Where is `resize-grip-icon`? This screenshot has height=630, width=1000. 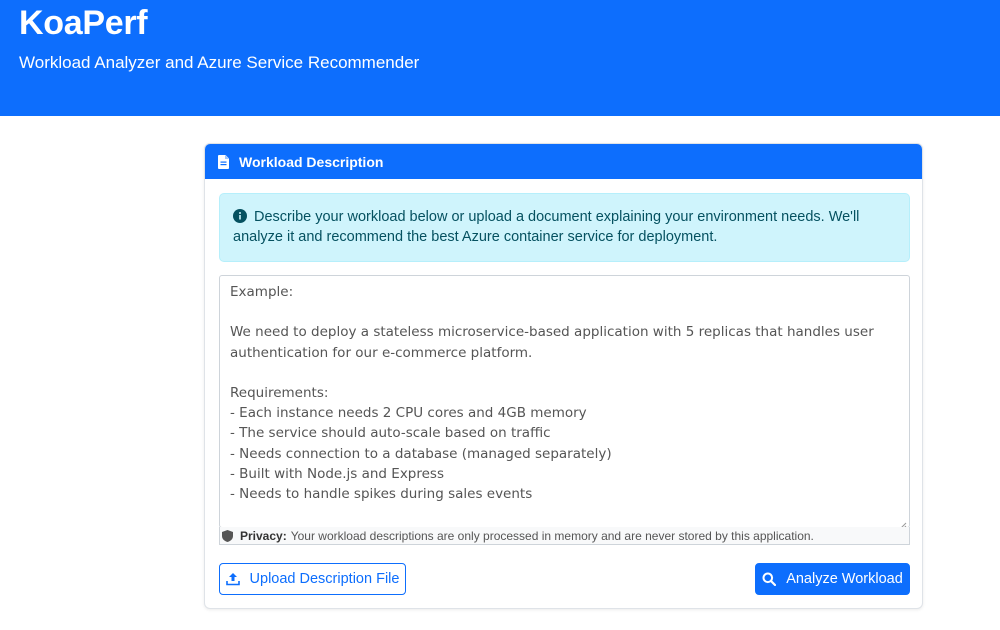 resize-grip-icon is located at coordinates (903, 523).